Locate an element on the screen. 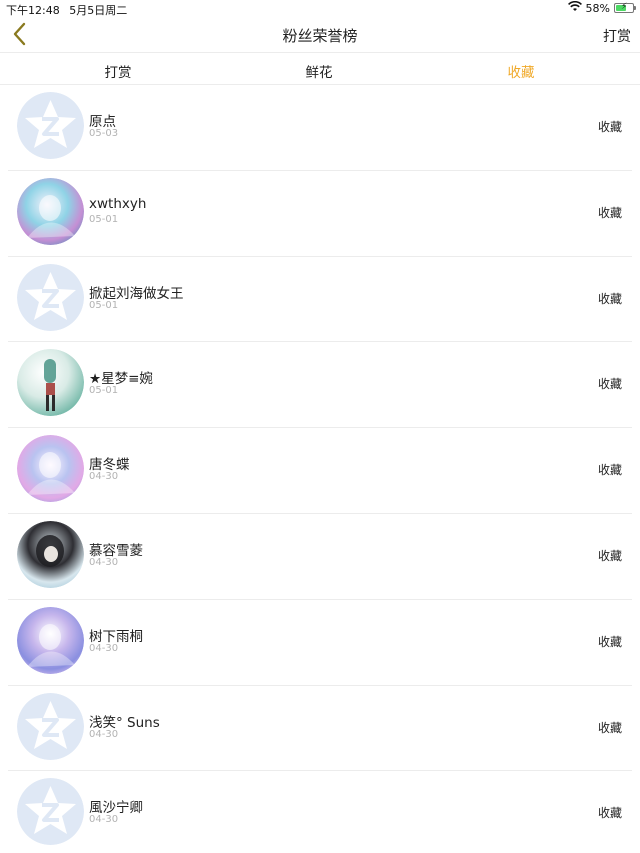  fan-name: 原点 is located at coordinates (102, 122).